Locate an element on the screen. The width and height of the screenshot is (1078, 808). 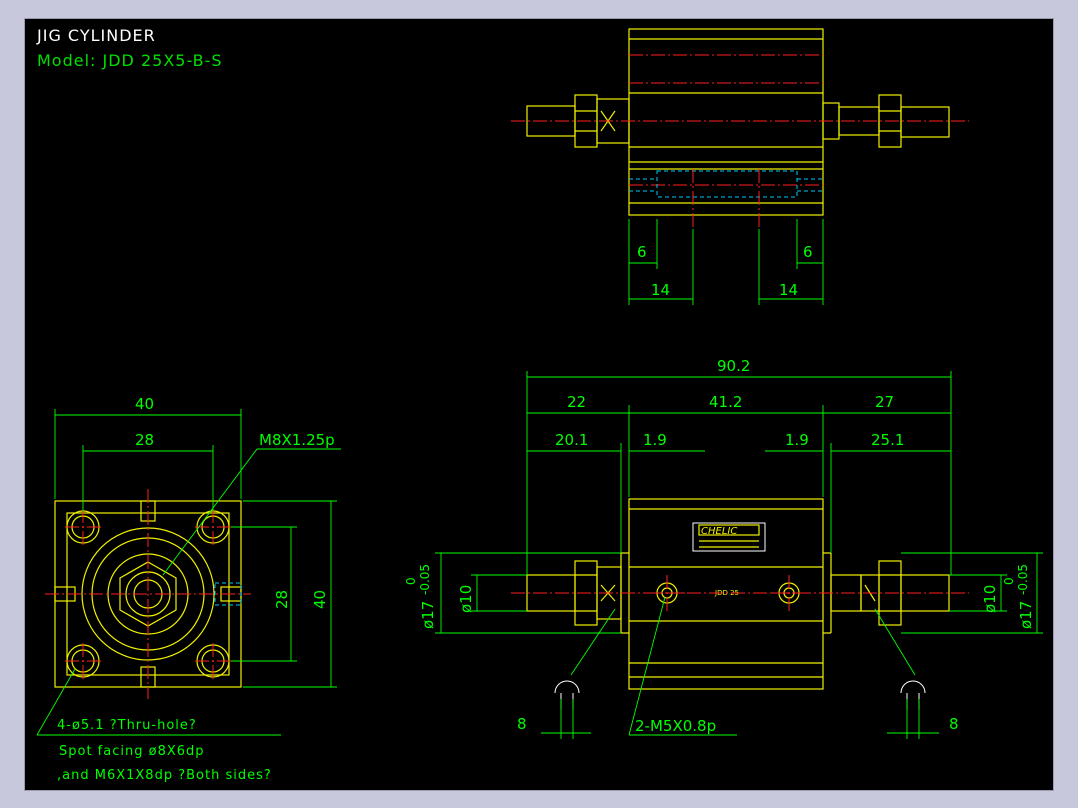
dim-side-height-40: 40 is located at coordinates (320, 599).